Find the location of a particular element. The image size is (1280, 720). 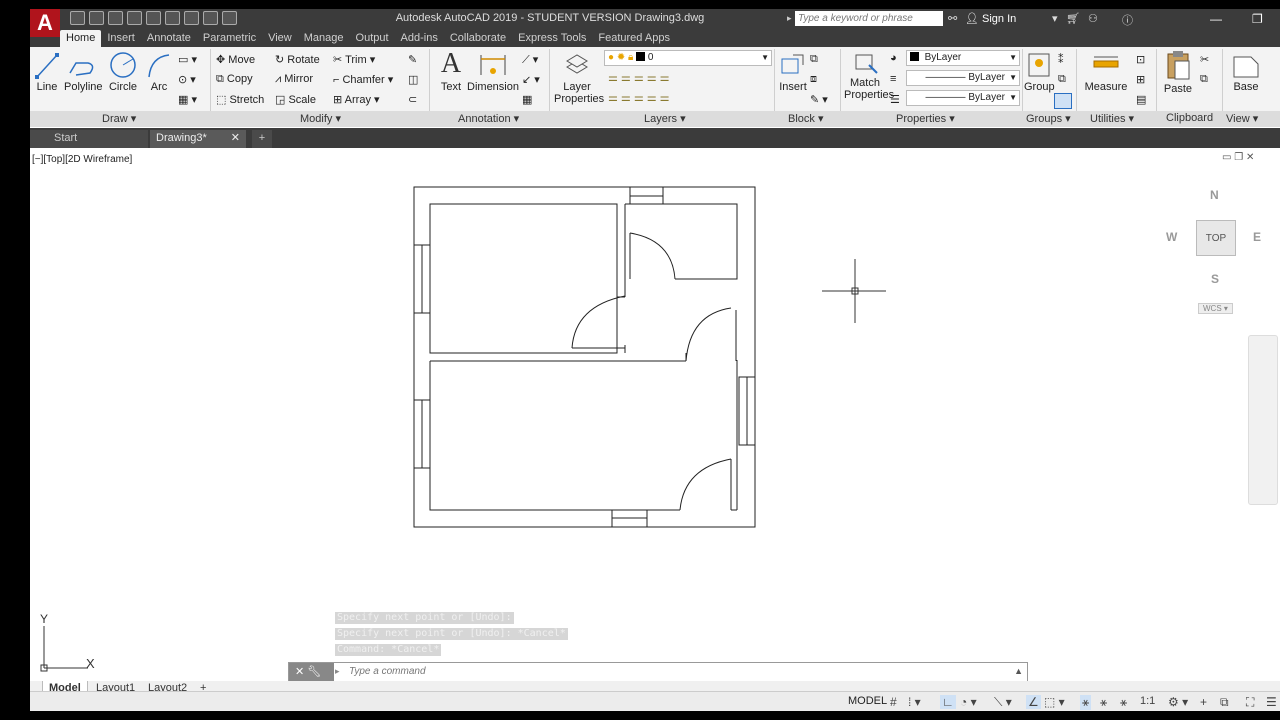

polar-icon: ◔ ▾ is located at coordinates (968, 702).